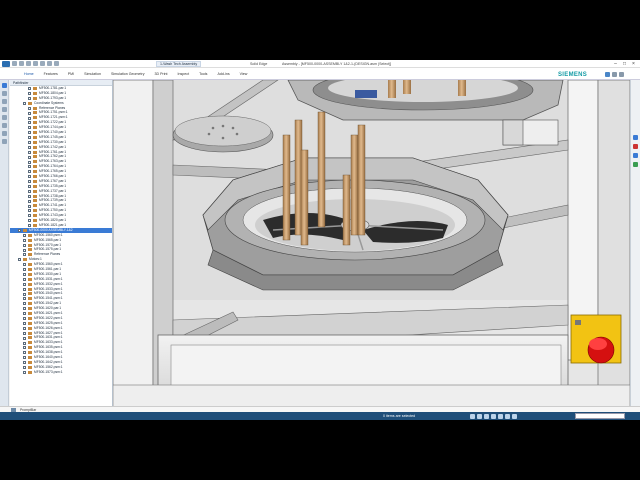 The image size is (640, 480). What do you see at coordinates (179, 64) in the screenshot?
I see `document-tab: 1-Wash Tech Assembly` at bounding box center [179, 64].